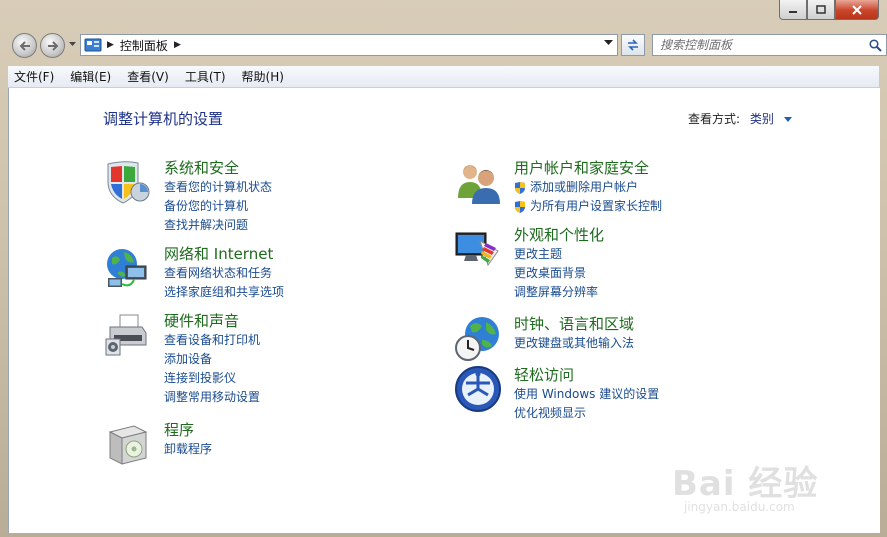  I want to click on category-title: 硬件和声音, so click(334, 321).